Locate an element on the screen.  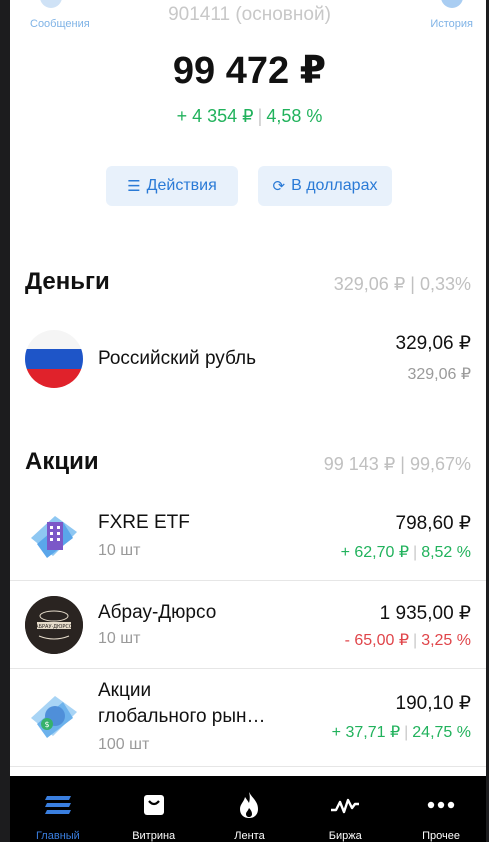
bottom-navigation: Главный Витрина Лента Биржа Прочее is located at coordinates (249, 809).